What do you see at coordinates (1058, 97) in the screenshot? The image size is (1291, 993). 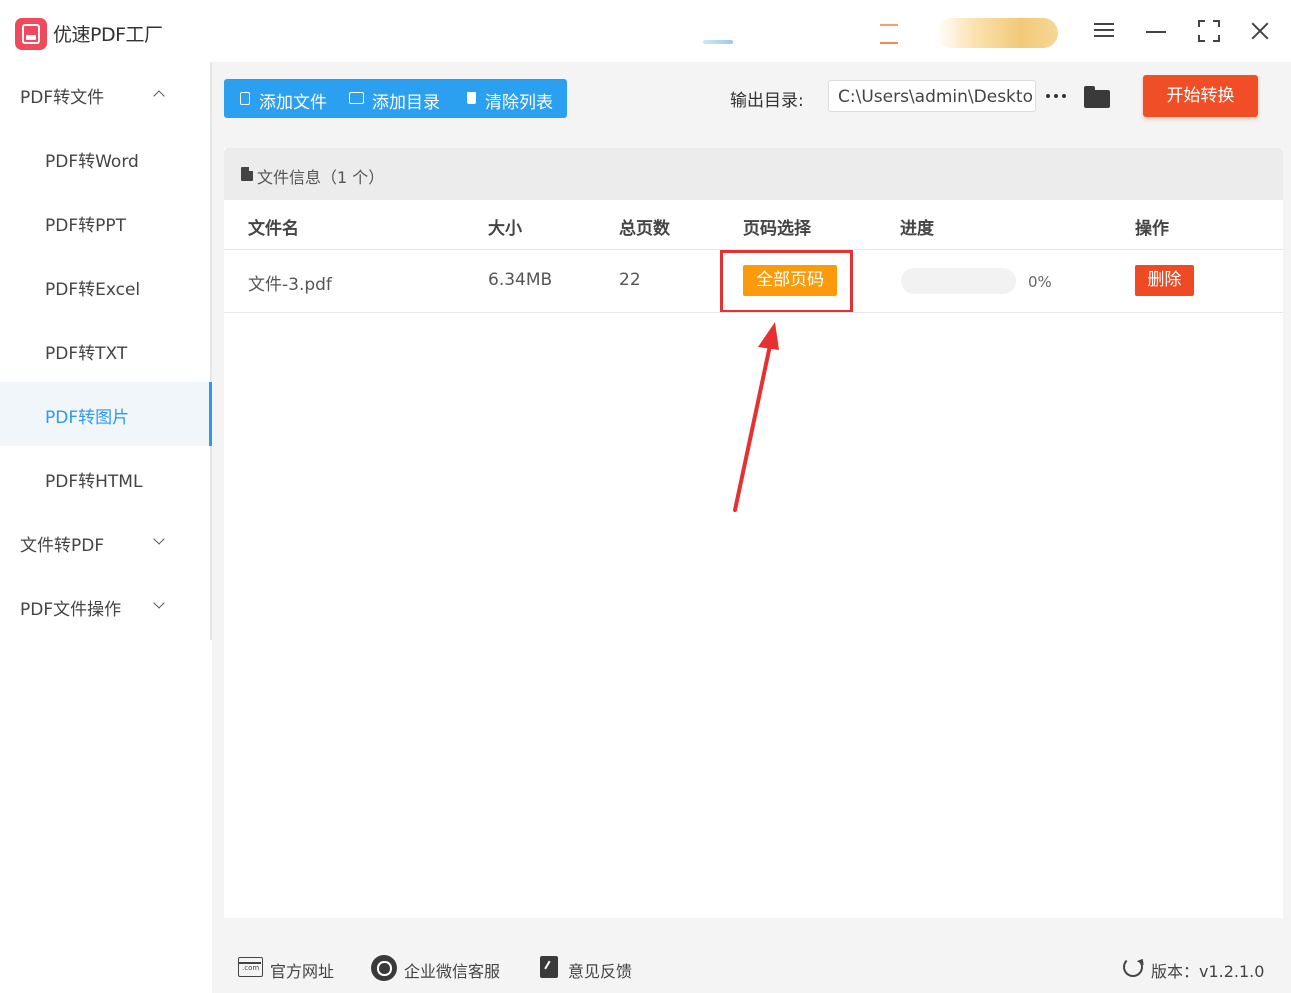 I see `more-options-icon` at bounding box center [1058, 97].